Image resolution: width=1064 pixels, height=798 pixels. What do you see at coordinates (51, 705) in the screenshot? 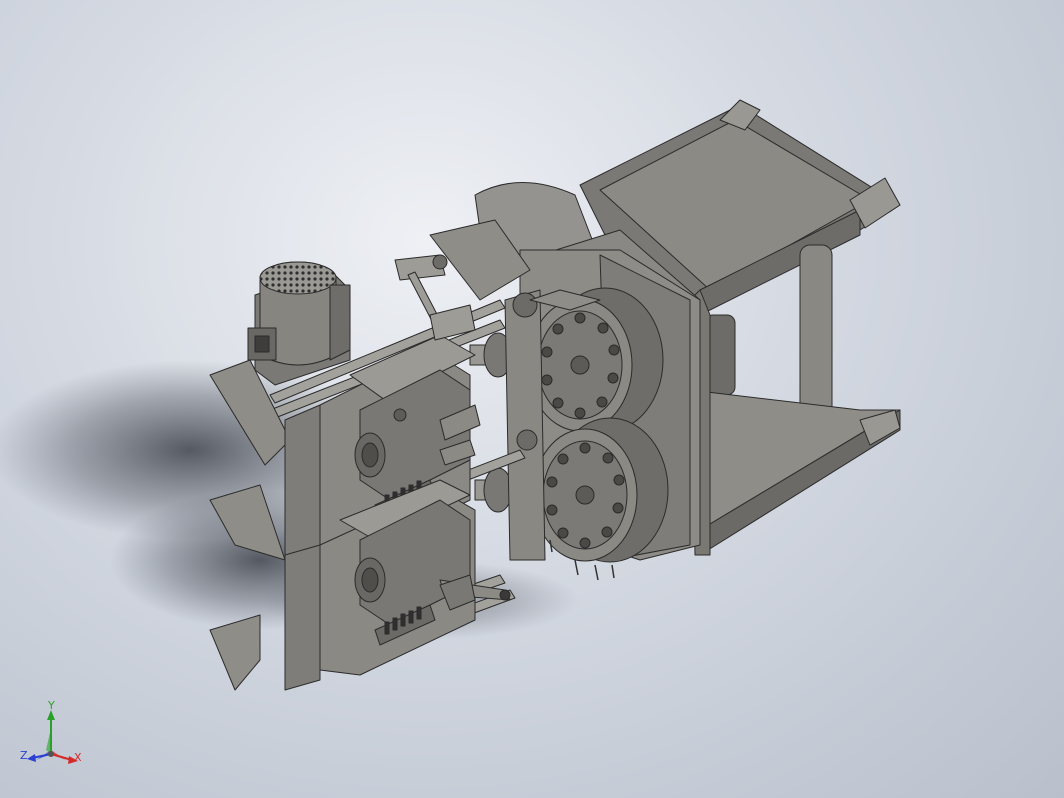
I see `triad-y-label: Y` at bounding box center [51, 705].